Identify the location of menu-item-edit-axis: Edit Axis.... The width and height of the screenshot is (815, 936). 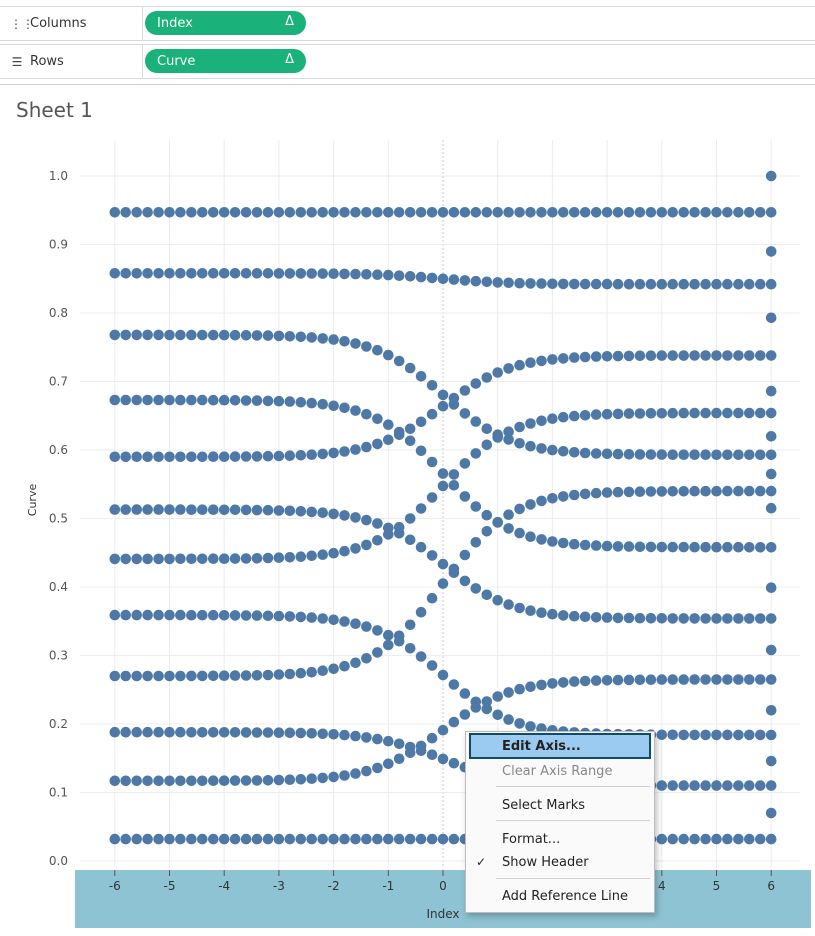
(560, 746).